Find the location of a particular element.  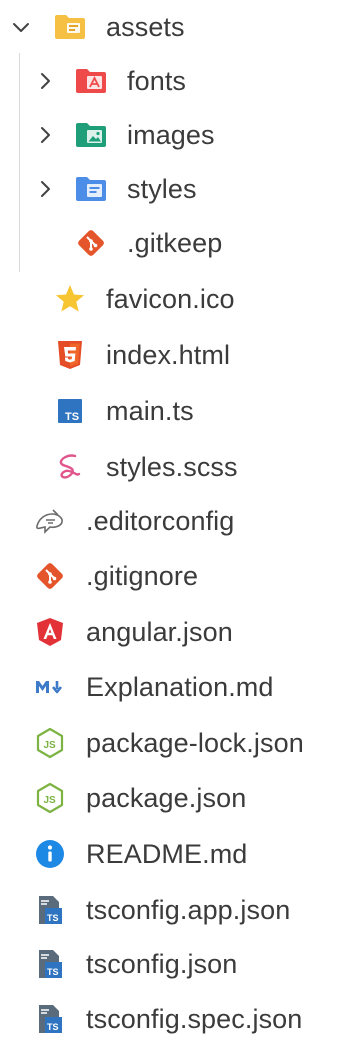

tree-file-label: tsconfig.spec.json is located at coordinates (194, 1019).